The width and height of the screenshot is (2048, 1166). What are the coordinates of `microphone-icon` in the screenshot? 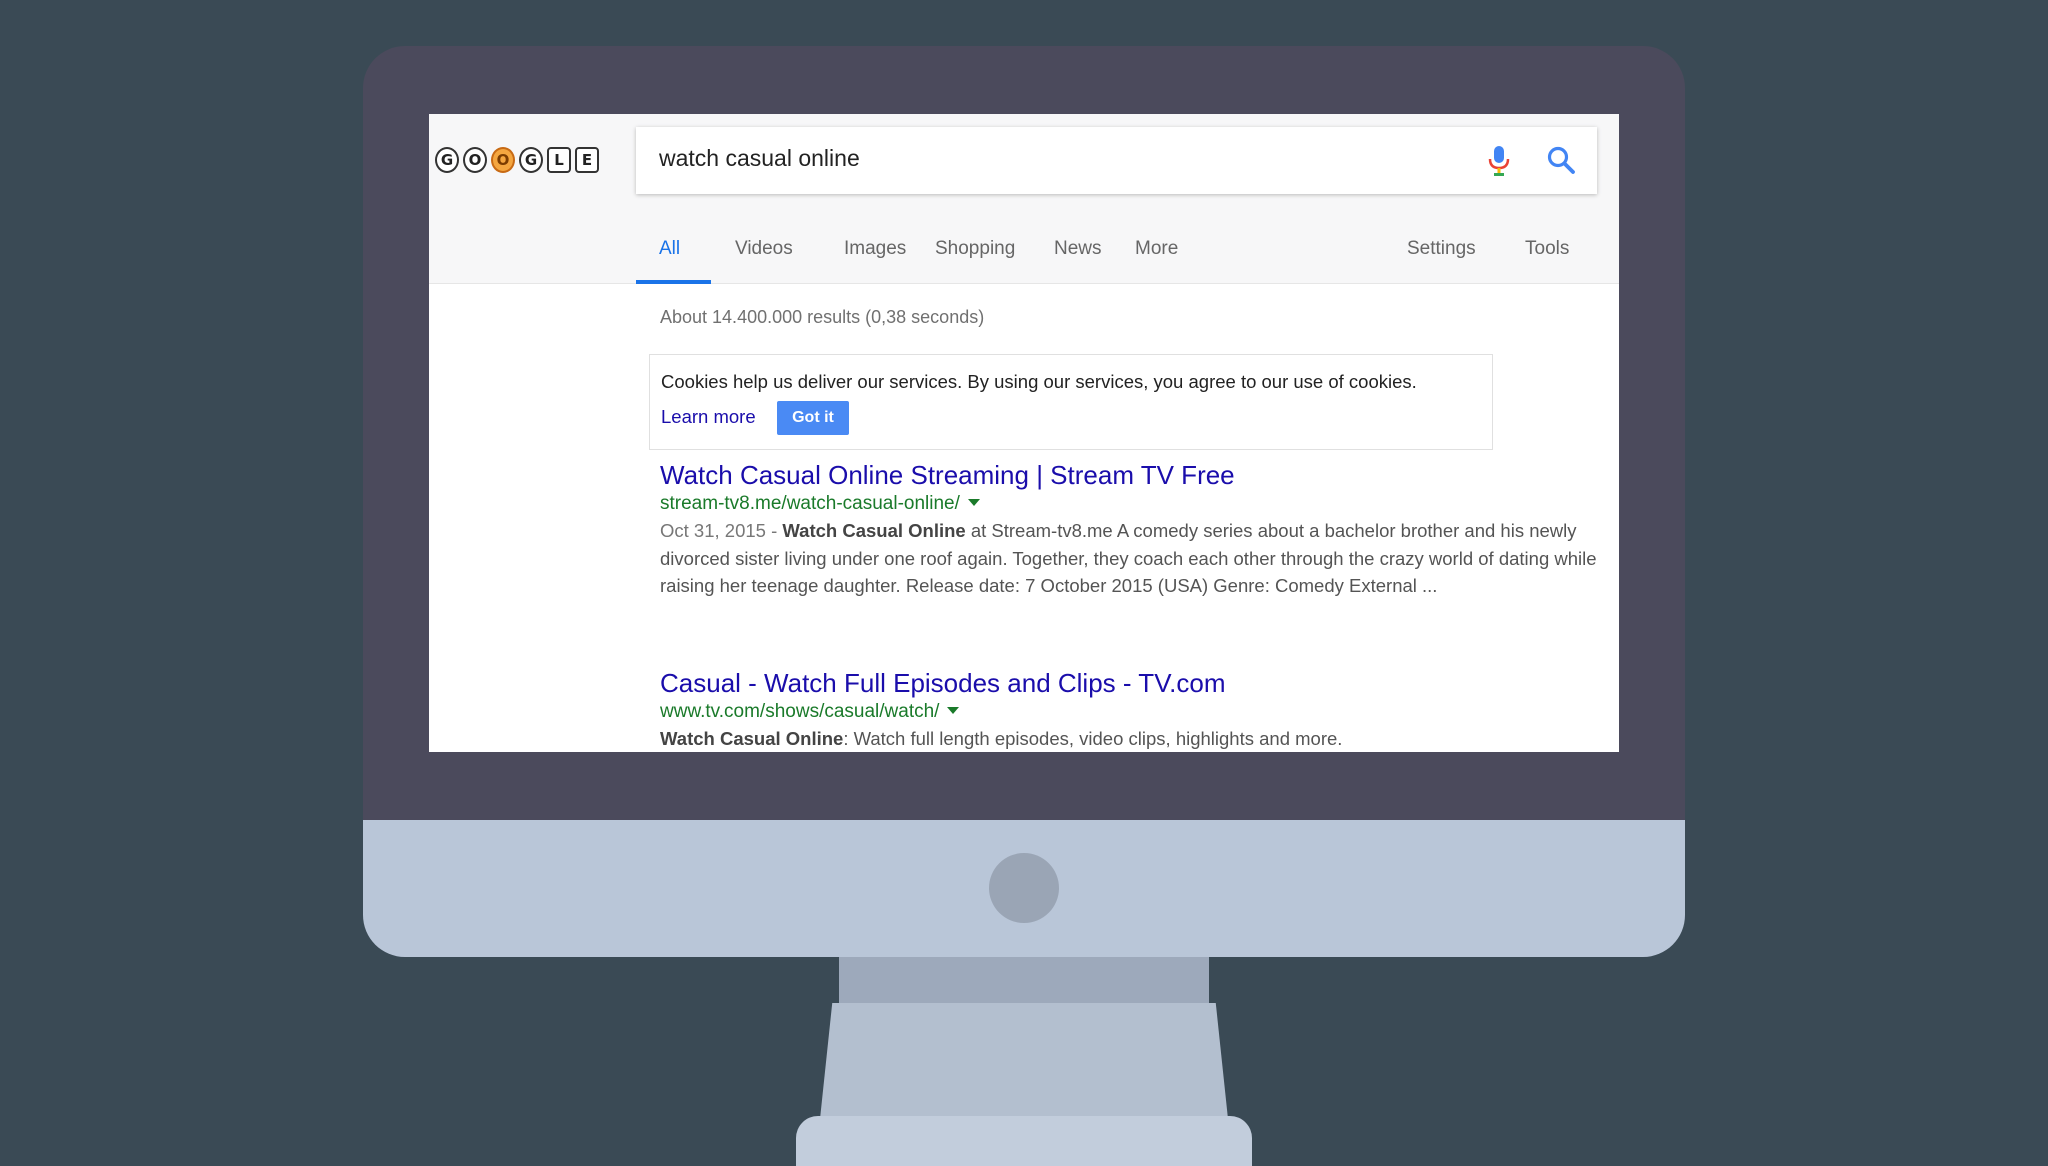 It's located at (1499, 163).